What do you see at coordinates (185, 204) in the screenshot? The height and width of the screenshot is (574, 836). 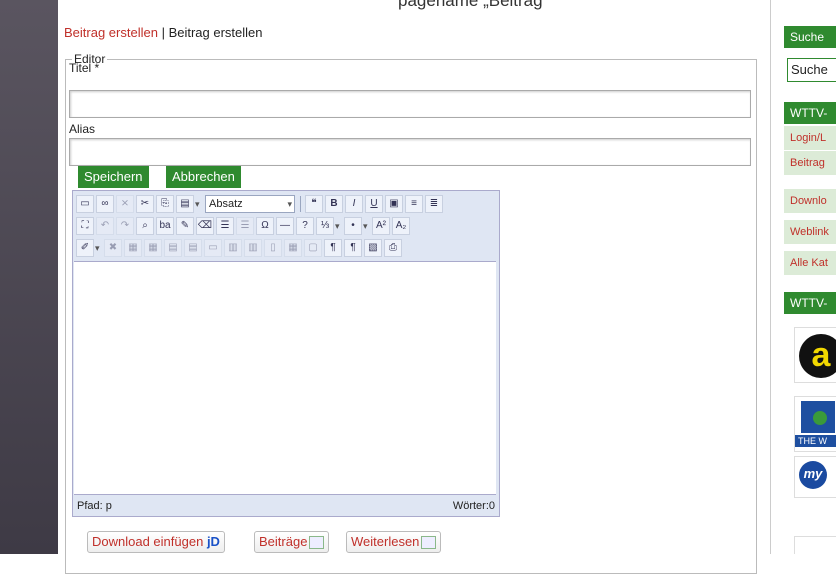 I see `paste-icon: ▤` at bounding box center [185, 204].